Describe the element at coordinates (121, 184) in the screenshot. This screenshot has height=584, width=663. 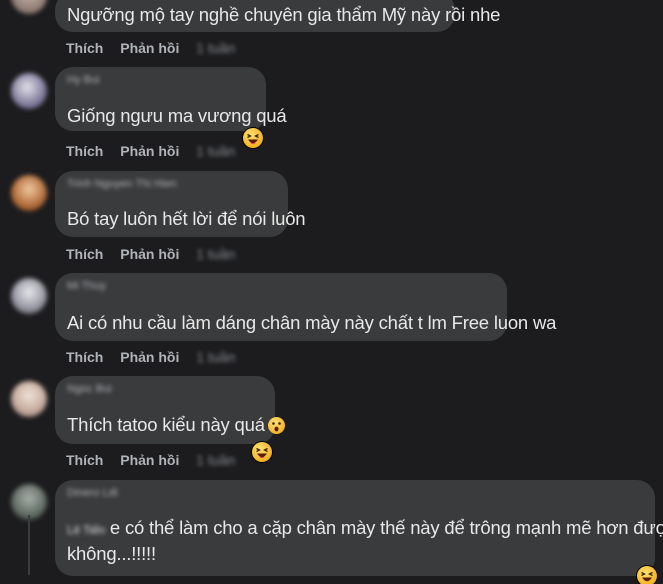
I see `commenter-name: Trinh Nguyen Thi Hien` at that location.